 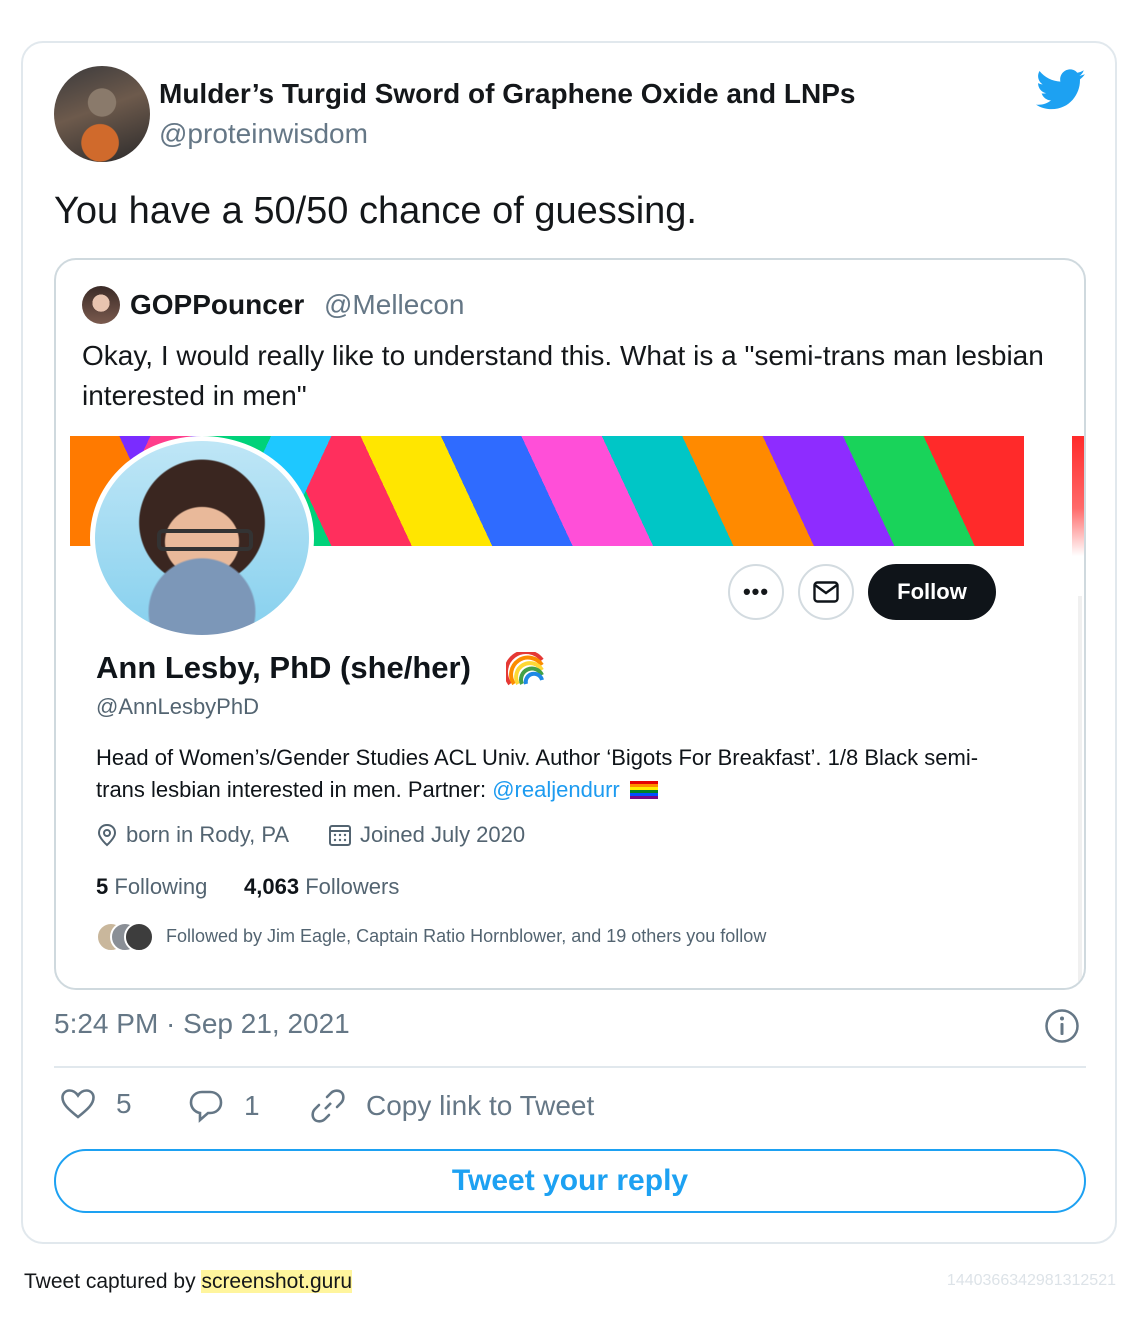 I want to click on captured-by-text: Tweet captured by, so click(x=113, y=1281).